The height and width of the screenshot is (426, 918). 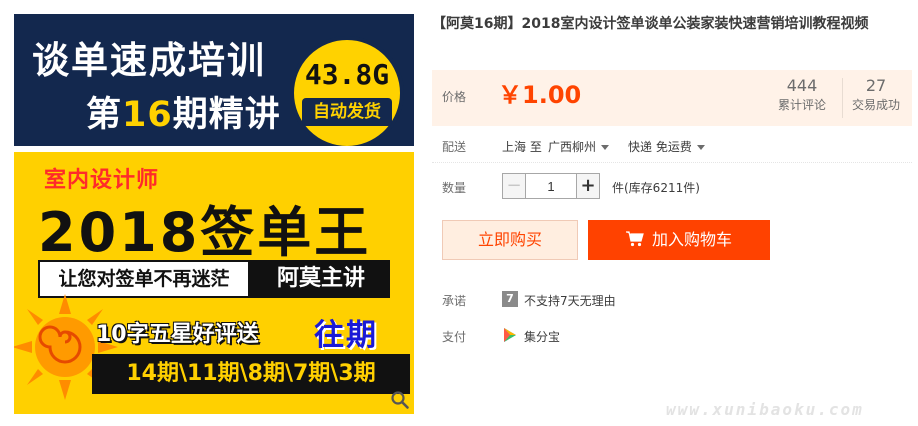 What do you see at coordinates (570, 300) in the screenshot?
I see `promise-text: 不支持7天无理由` at bounding box center [570, 300].